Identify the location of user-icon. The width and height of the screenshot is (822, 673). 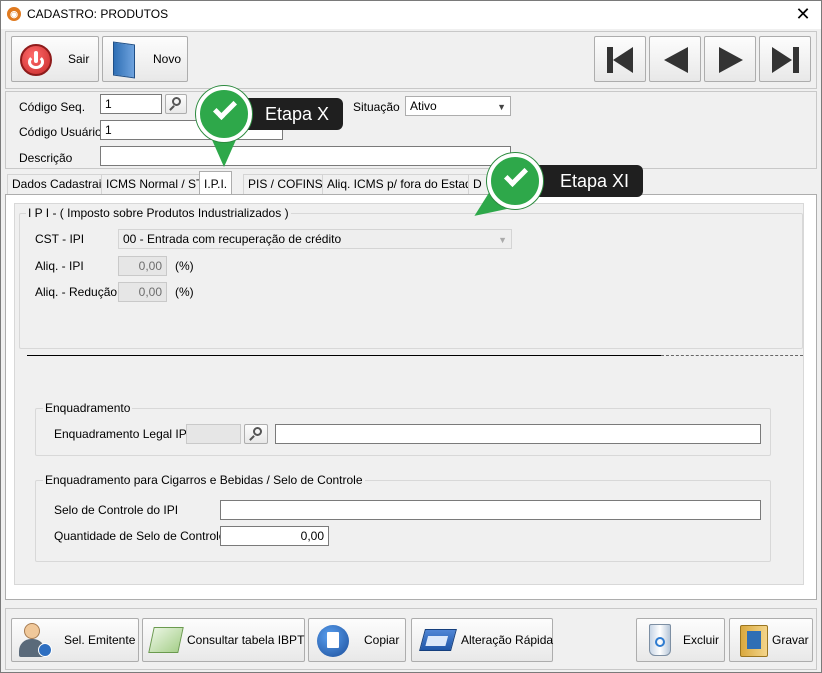
(32, 631).